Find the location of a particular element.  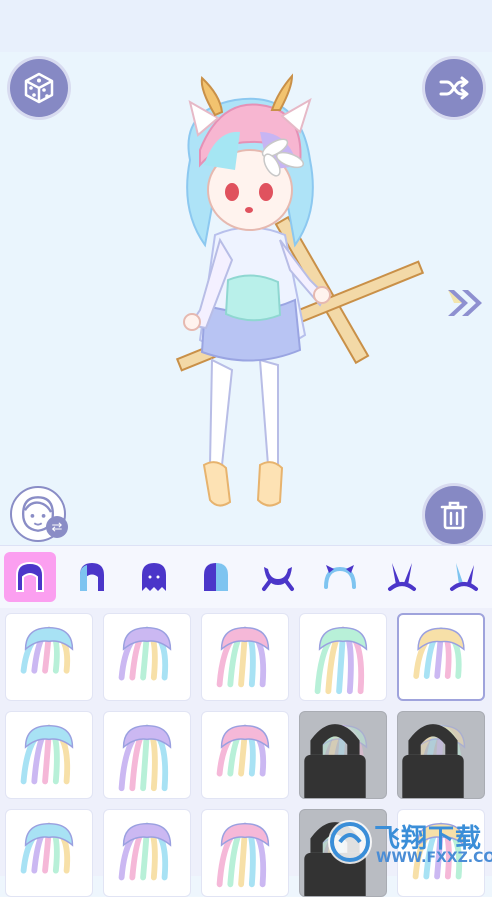

hair-full-icon is located at coordinates (30, 576).